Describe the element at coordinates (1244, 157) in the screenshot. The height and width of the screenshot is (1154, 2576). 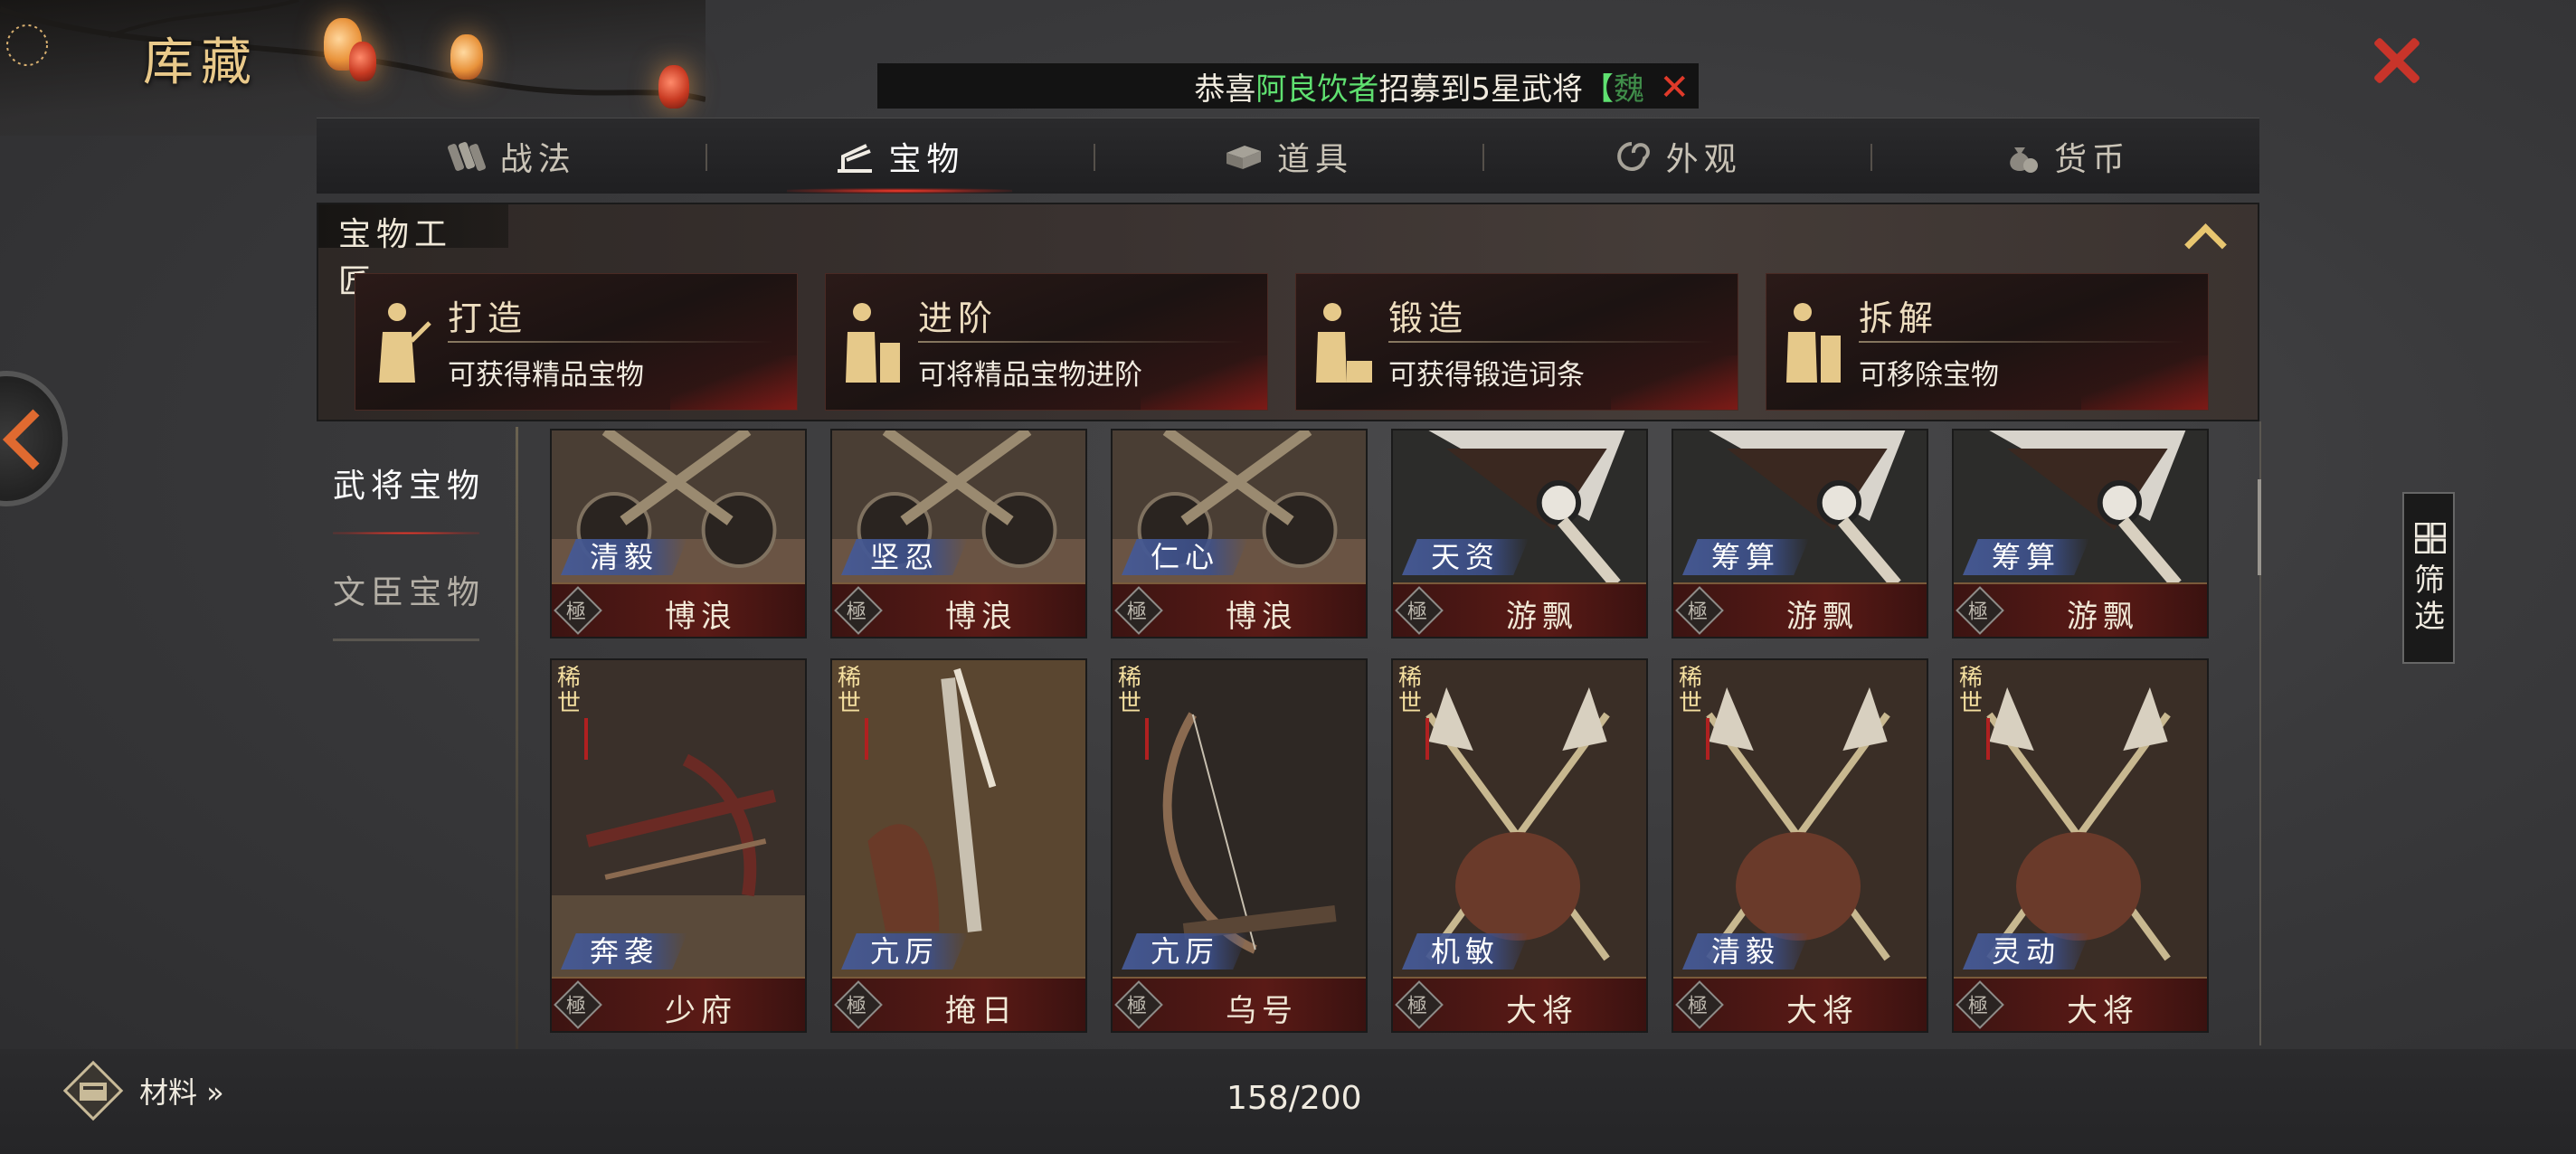
I see `item-box-icon` at that location.